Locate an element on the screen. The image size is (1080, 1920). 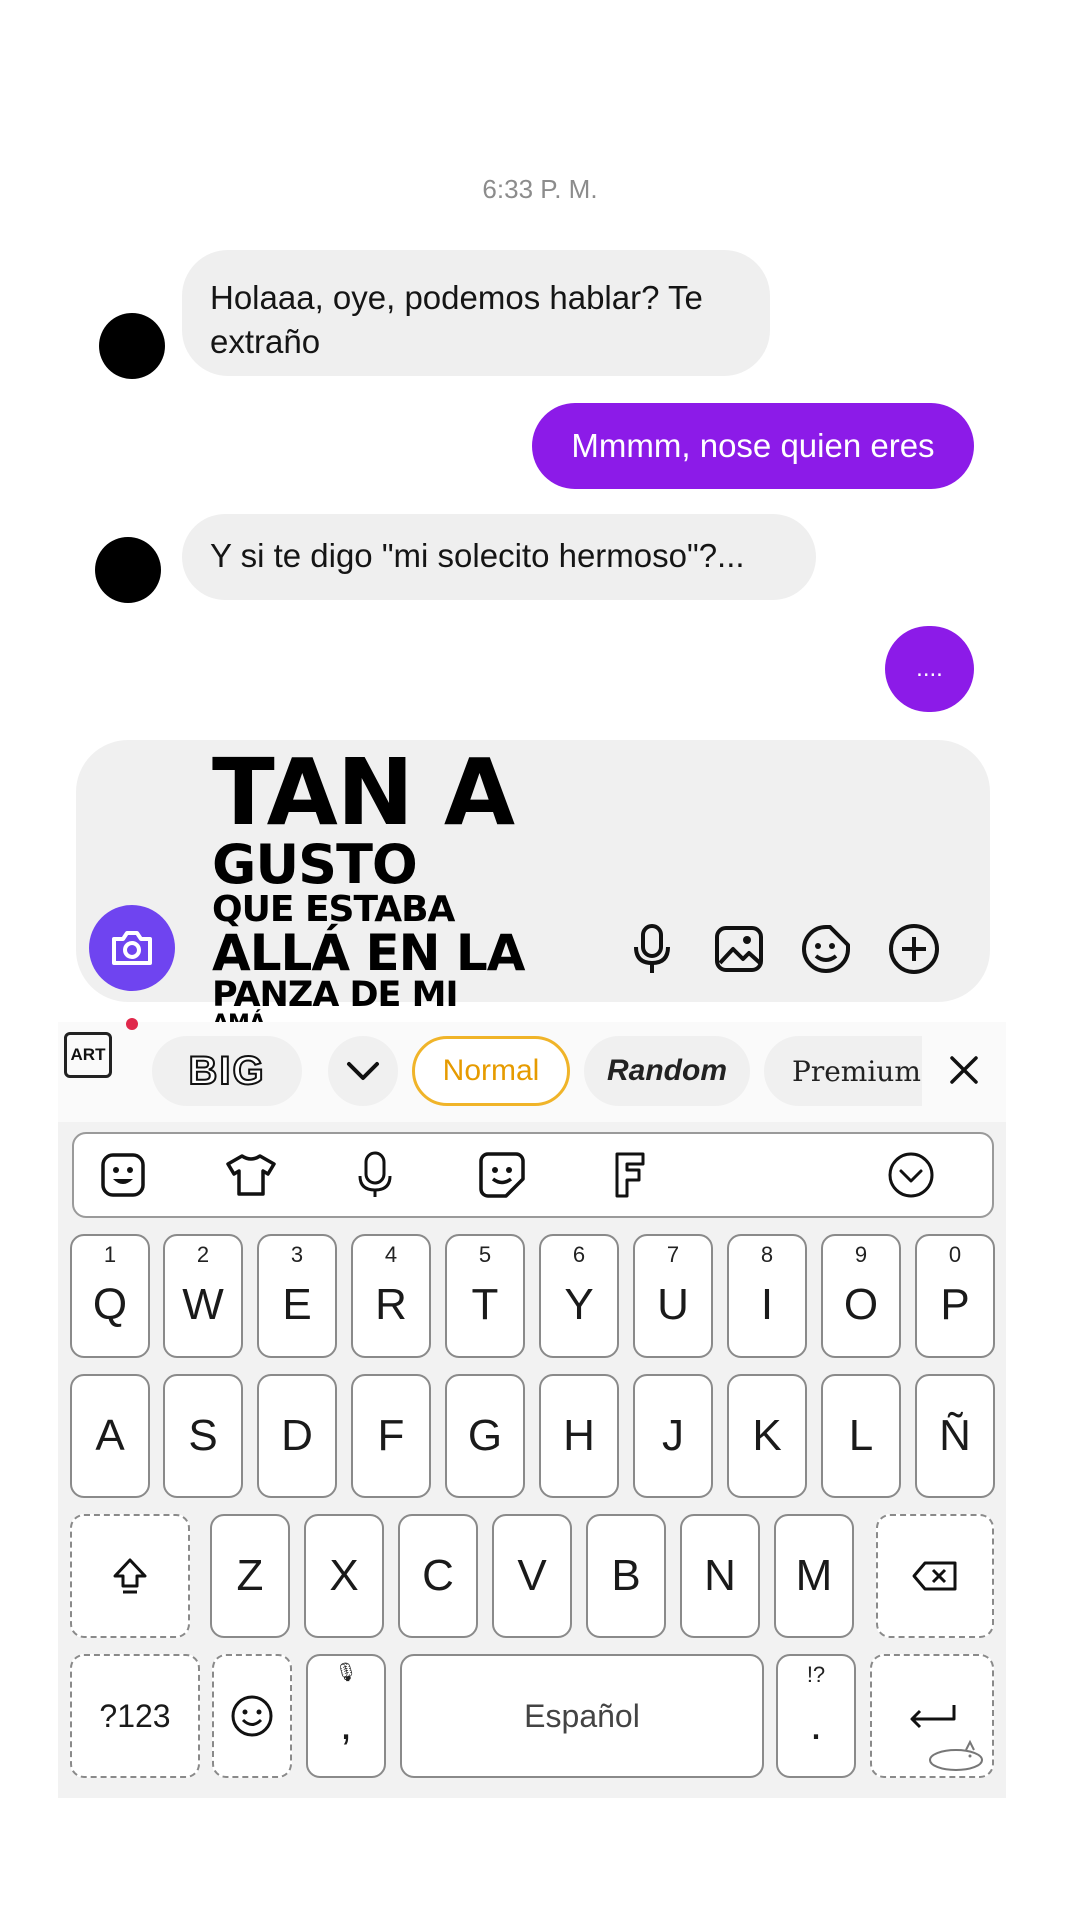
key-m: M is located at coordinates (814, 1576).